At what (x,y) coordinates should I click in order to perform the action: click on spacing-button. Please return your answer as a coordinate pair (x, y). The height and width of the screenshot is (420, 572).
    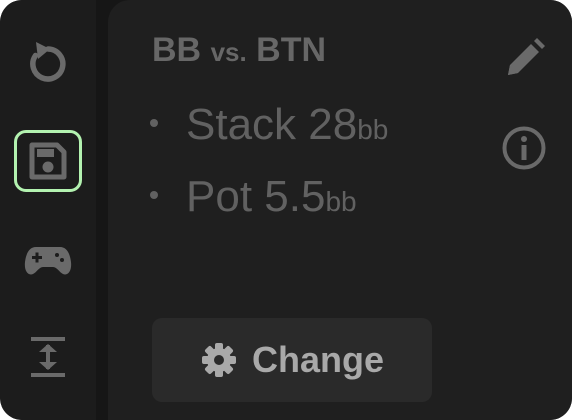
    Looking at the image, I should click on (48, 357).